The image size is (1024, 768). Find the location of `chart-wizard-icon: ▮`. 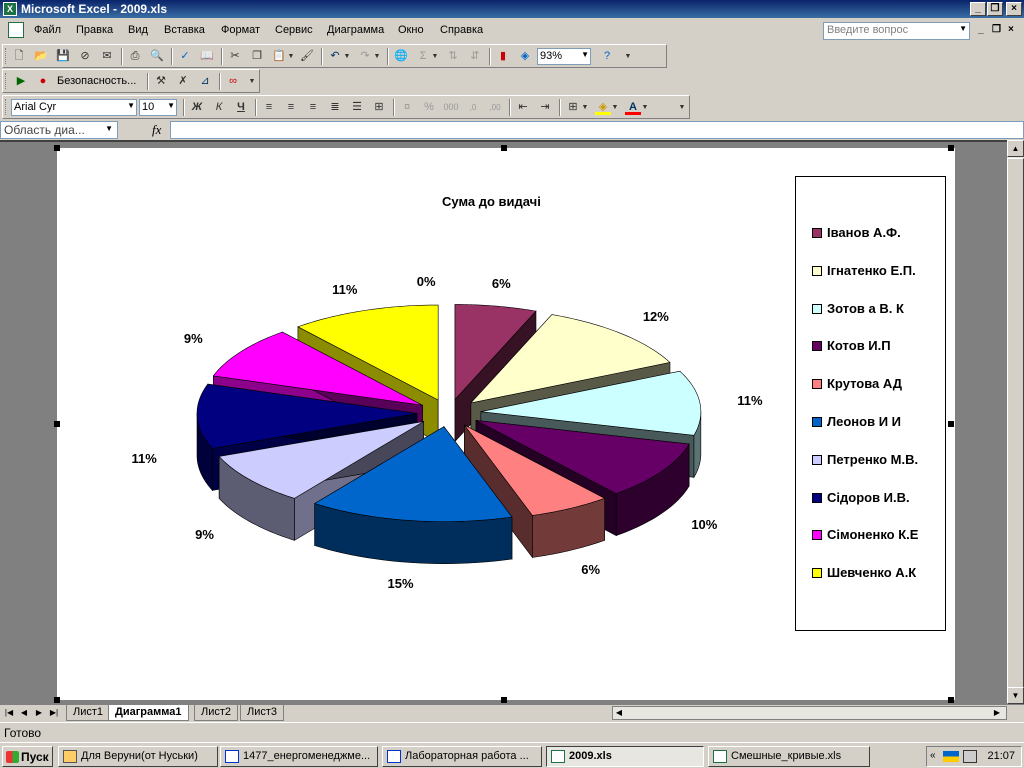

chart-wizard-icon: ▮ is located at coordinates (503, 56).